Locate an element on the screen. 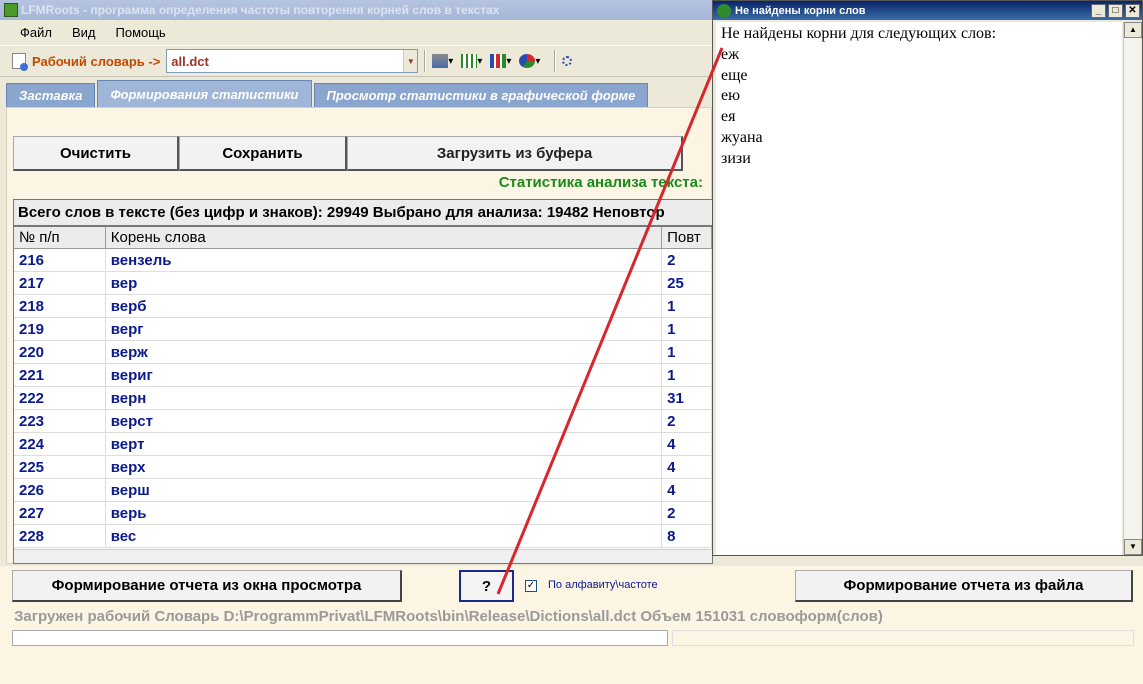  sort-label: По алфавиту\частоте is located at coordinates (603, 585).